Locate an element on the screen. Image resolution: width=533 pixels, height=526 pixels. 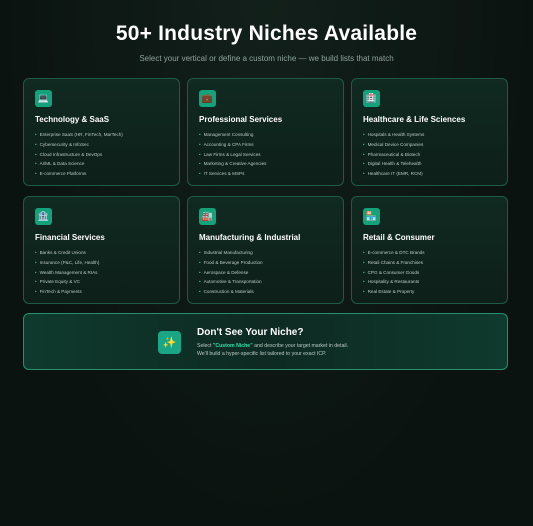
list-item: Banks & Credit Unions is located at coordinates (101, 253).